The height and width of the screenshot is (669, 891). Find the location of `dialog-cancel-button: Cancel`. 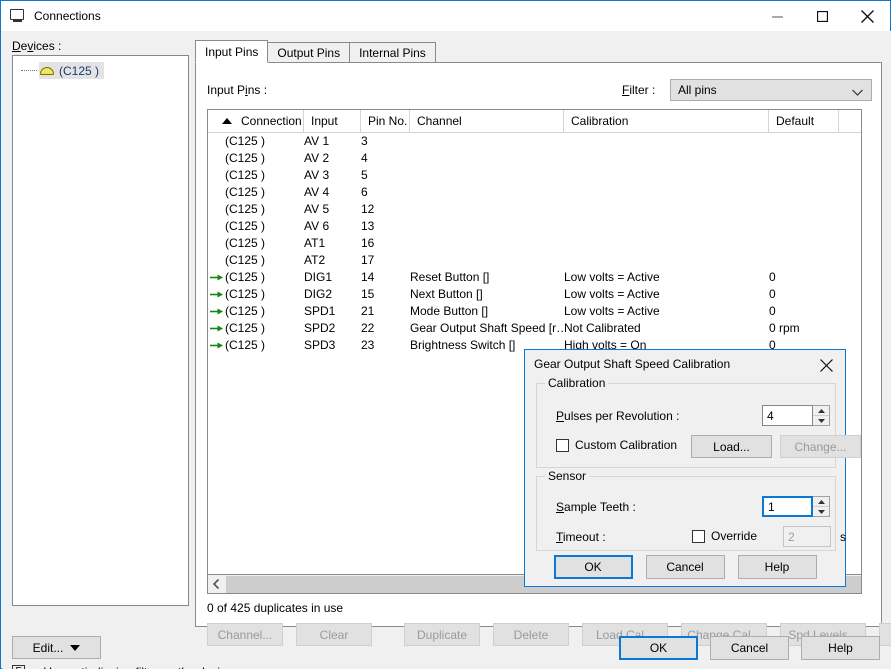

dialog-cancel-button: Cancel is located at coordinates (685, 567).